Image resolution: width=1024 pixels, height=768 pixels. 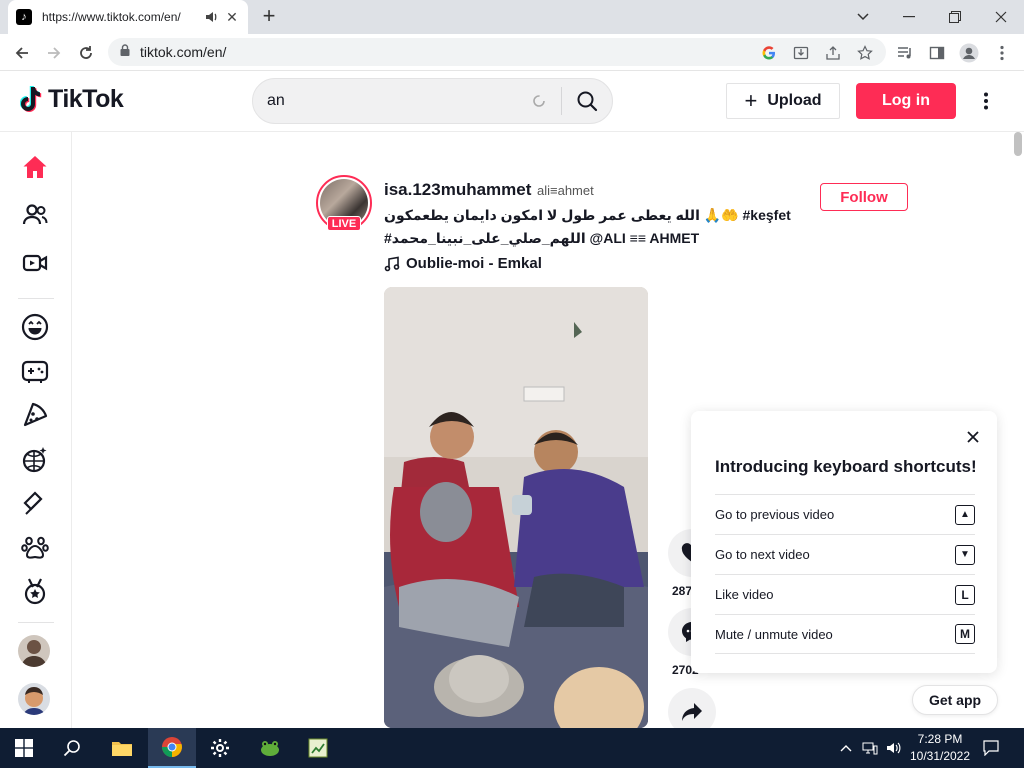 What do you see at coordinates (22, 53) in the screenshot?
I see `back-button` at bounding box center [22, 53].